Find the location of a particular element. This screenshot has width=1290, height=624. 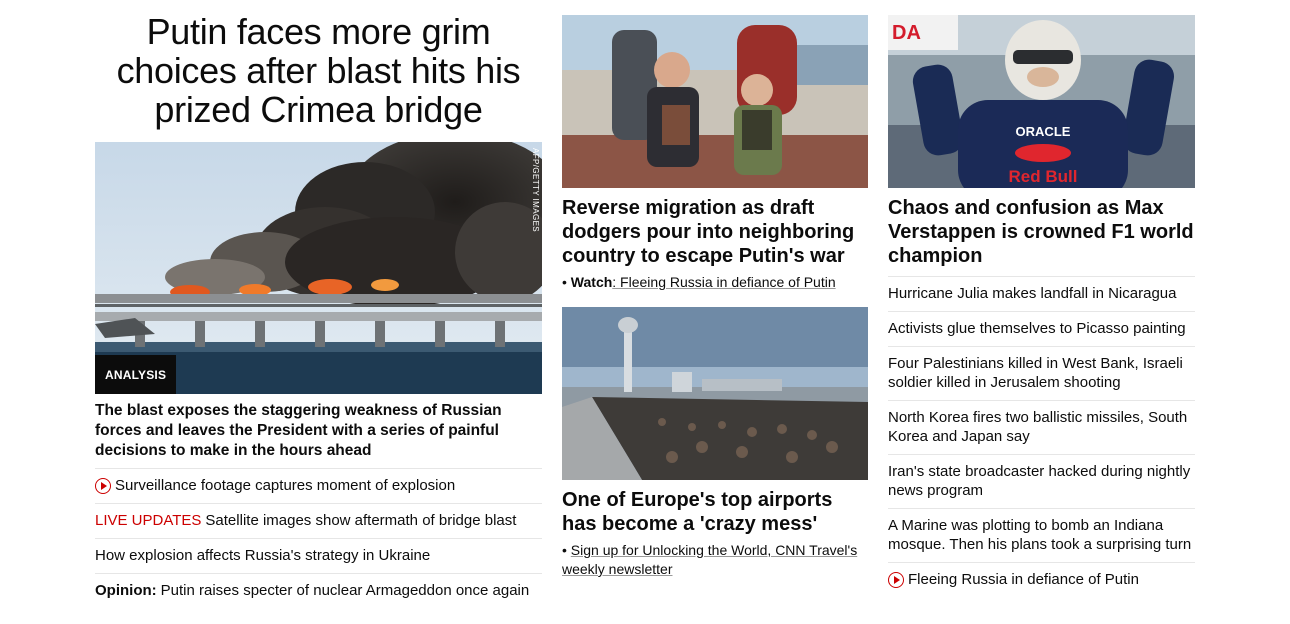

headline-link-video: Fleeing Russia in defiance of Putin is located at coordinates (1041, 579).